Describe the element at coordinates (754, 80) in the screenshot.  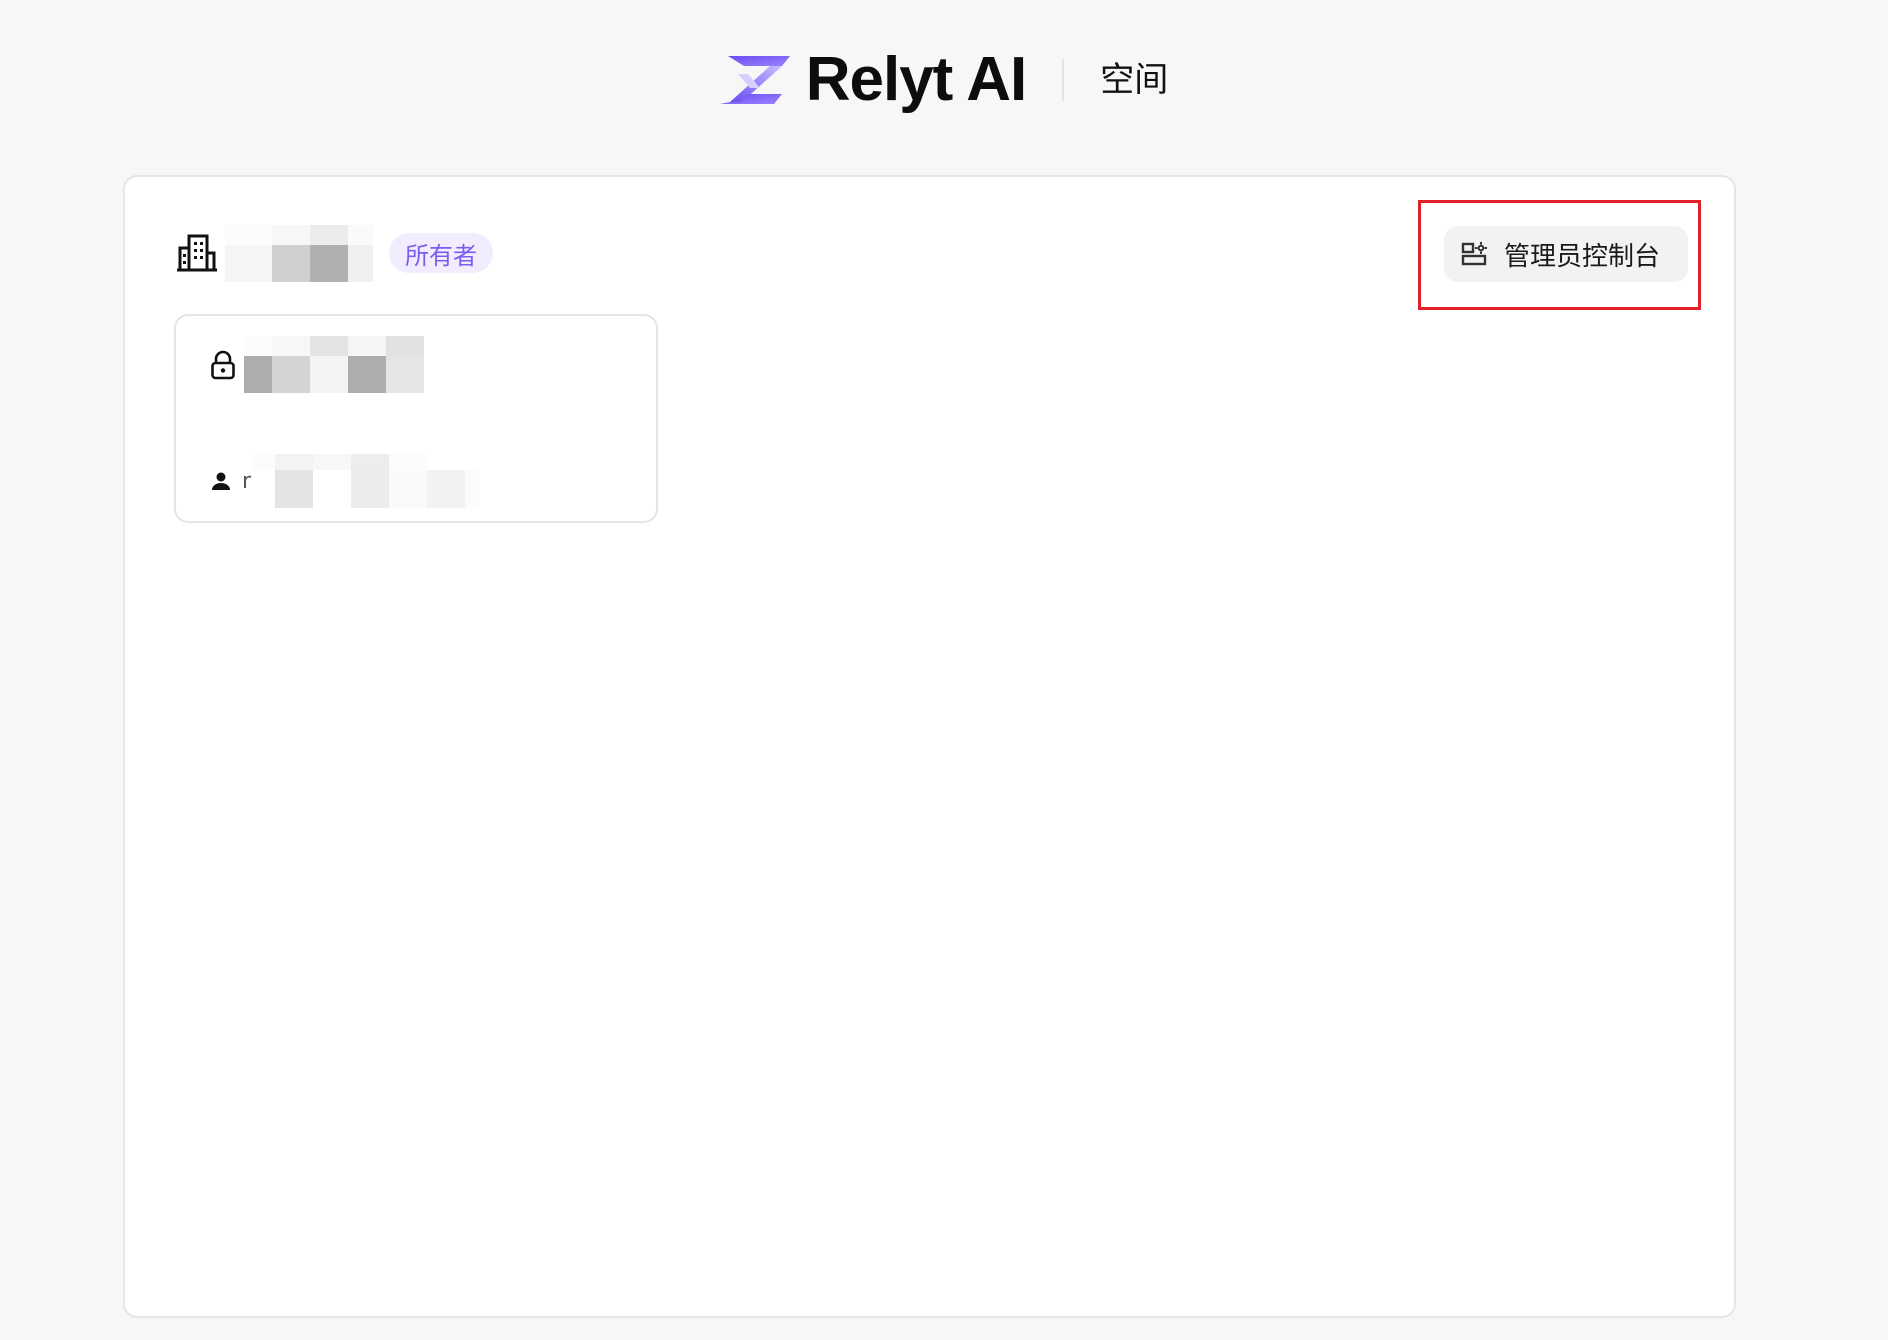
I see `relyt-logo-icon` at that location.